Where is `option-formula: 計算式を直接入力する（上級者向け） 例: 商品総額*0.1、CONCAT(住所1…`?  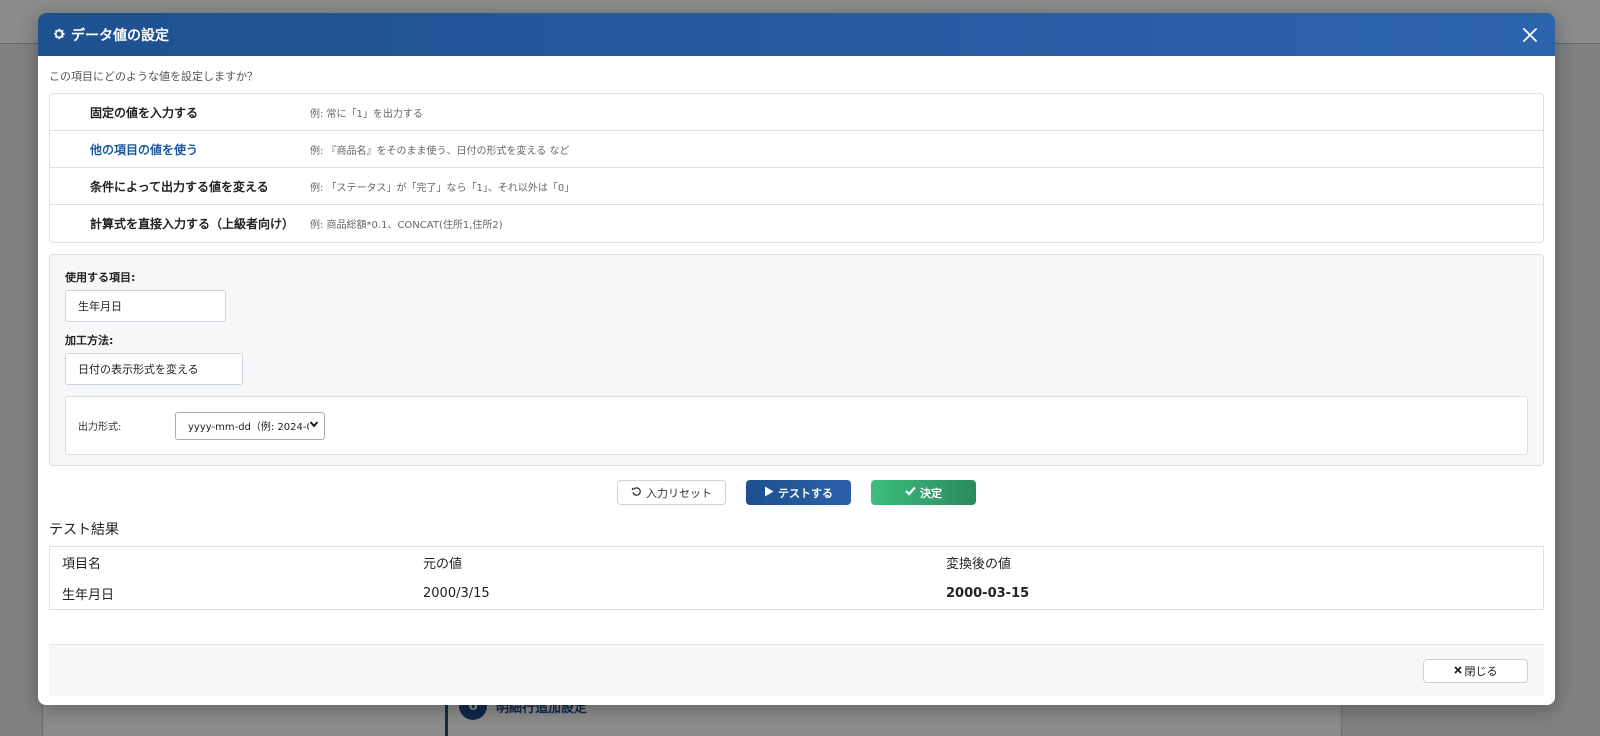
option-formula: 計算式を直接入力する（上級者向け） 例: 商品総額*0.1、CONCAT(住所1… is located at coordinates (796, 223).